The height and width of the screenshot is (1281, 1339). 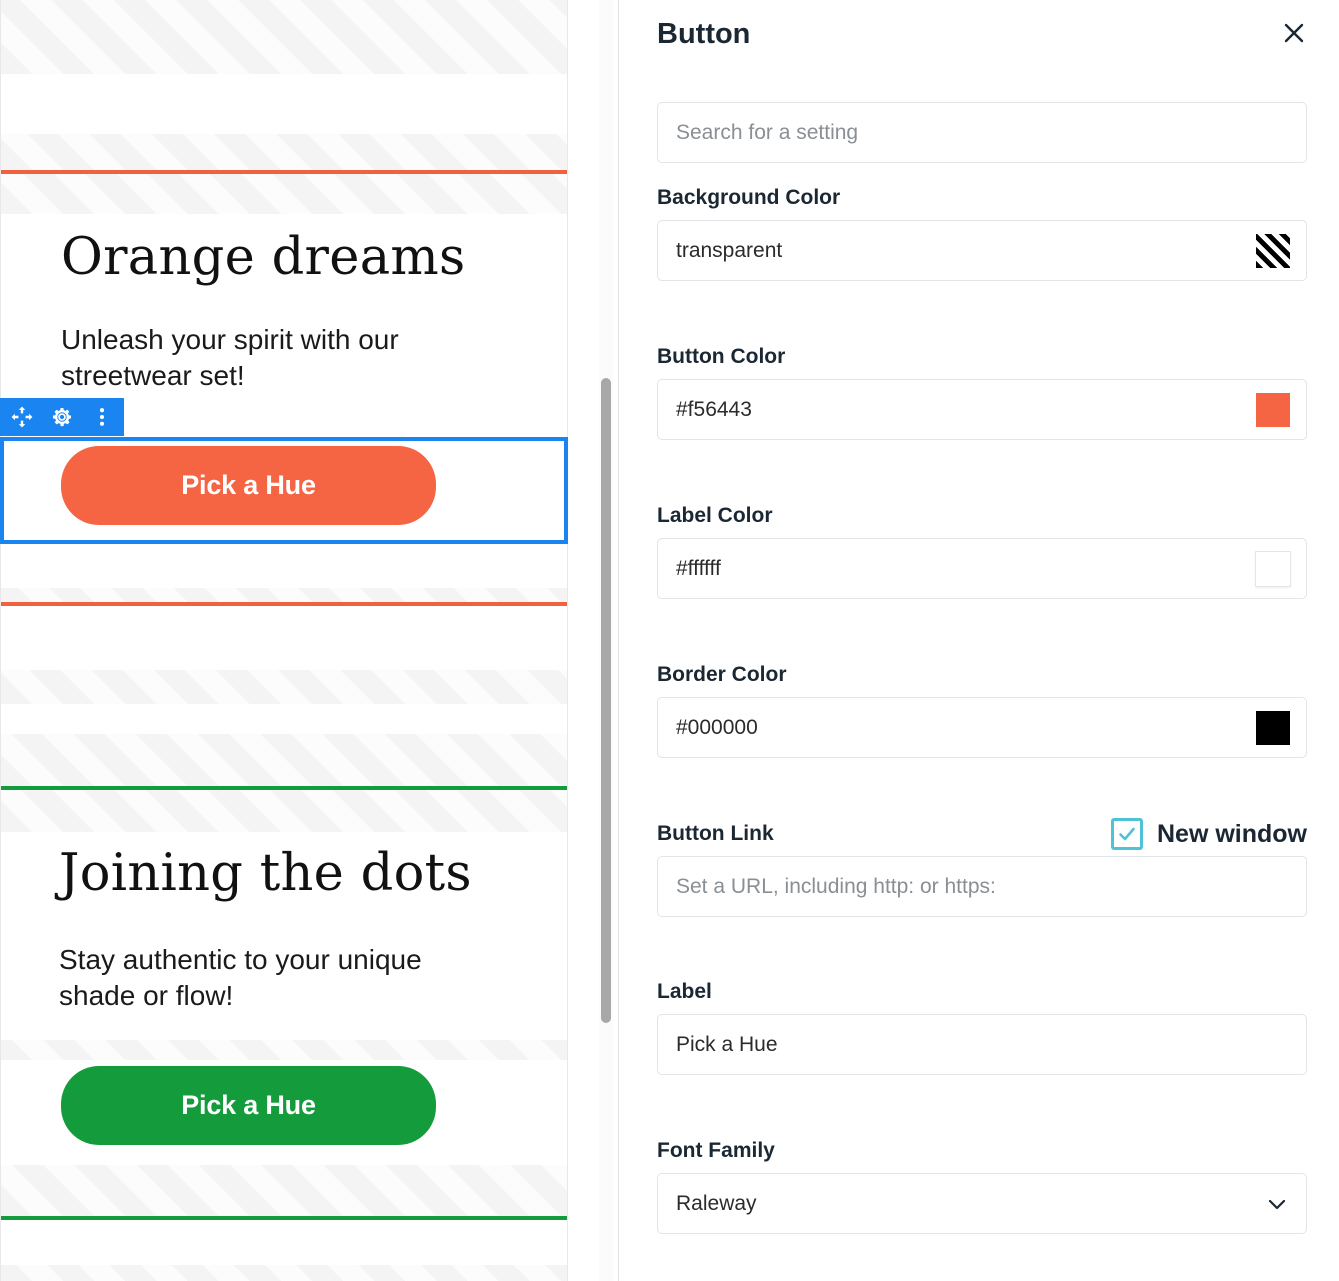 I want to click on background-color-swatch, so click(x=1273, y=250).